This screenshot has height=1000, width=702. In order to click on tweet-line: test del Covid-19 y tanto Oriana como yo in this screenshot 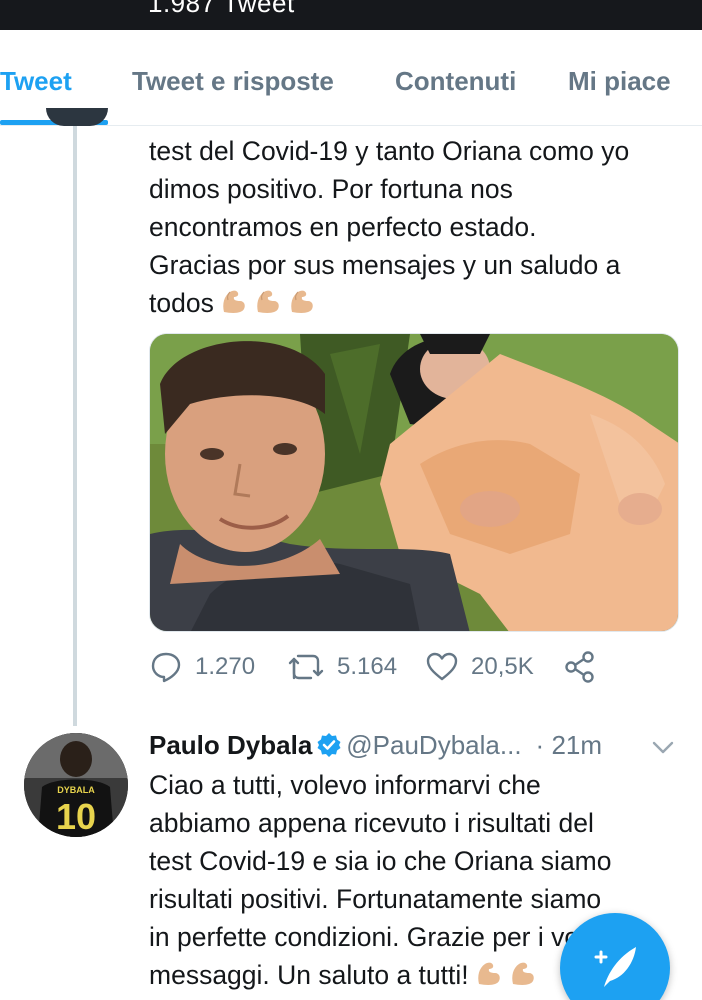, I will do `click(389, 151)`.